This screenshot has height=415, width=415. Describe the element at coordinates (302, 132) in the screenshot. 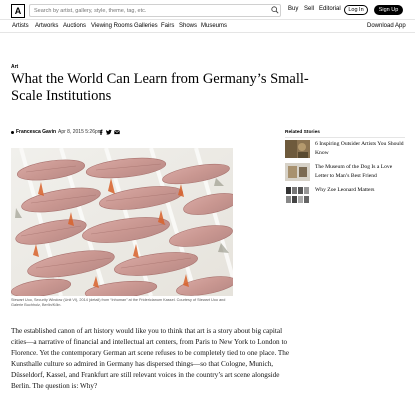

I see `related-stories-heading: Related Stories` at that location.